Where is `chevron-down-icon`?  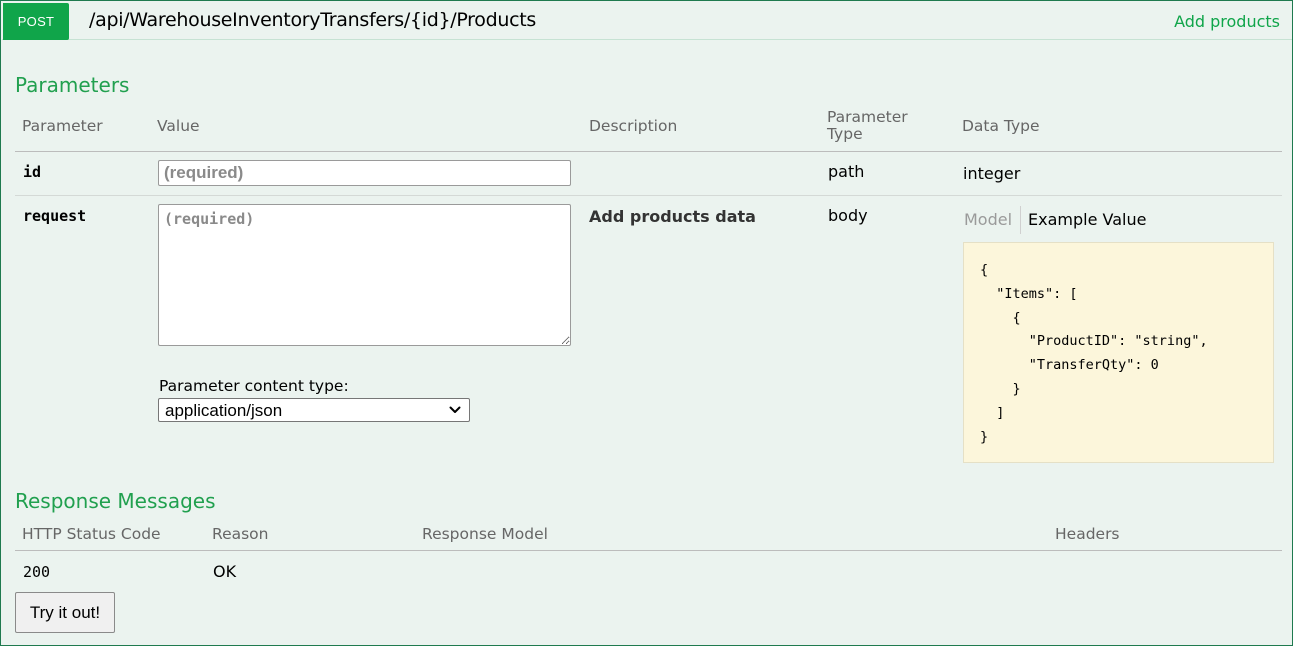 chevron-down-icon is located at coordinates (455, 409).